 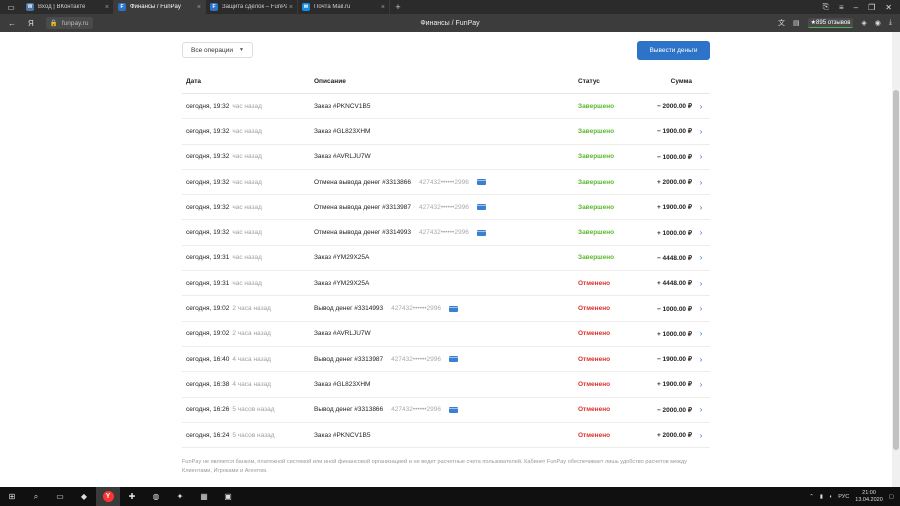 I want to click on row-date: сегодня, 16:24 5 часов назад, so click(x=248, y=435).